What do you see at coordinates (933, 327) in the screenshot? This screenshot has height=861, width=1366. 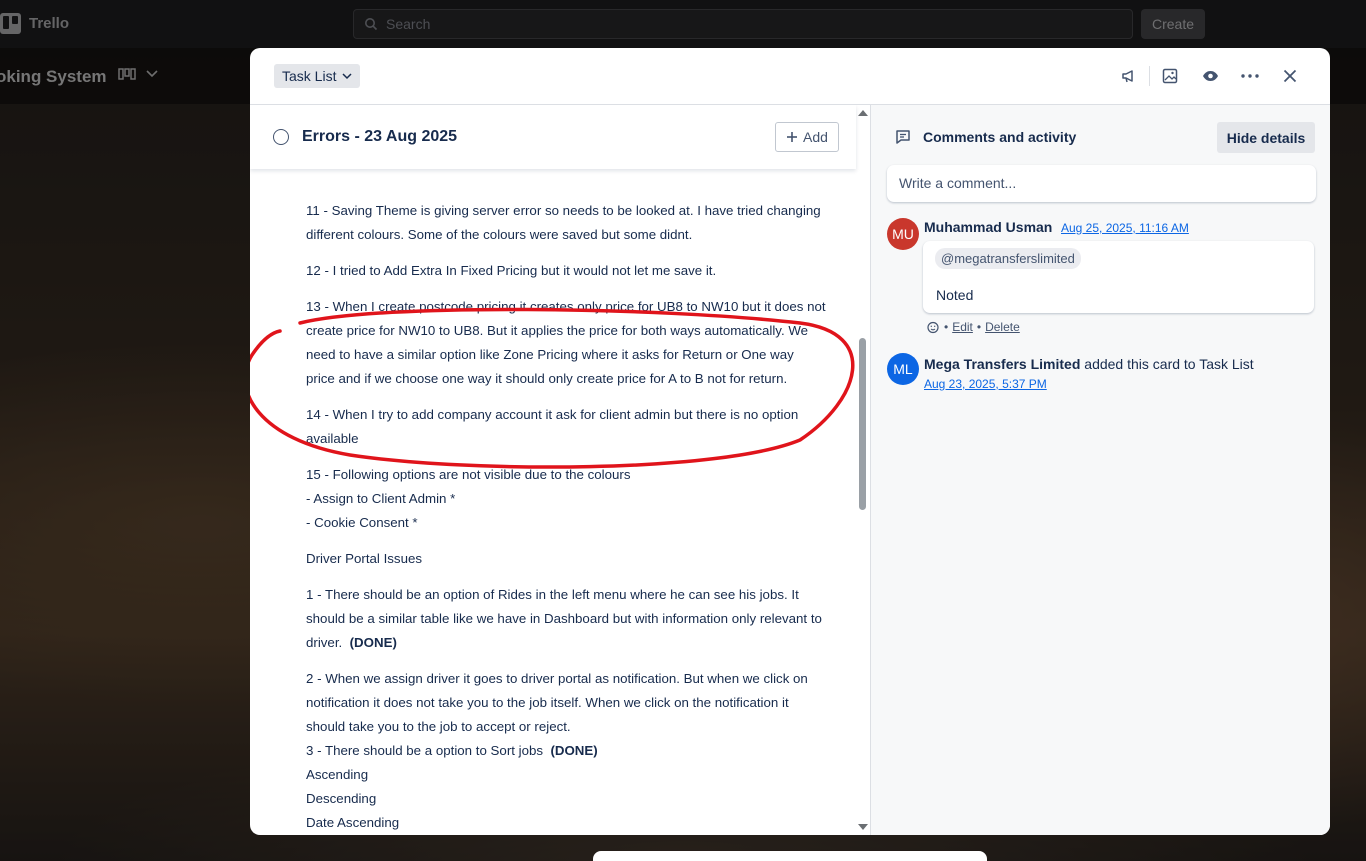 I see `add-reaction-icon` at bounding box center [933, 327].